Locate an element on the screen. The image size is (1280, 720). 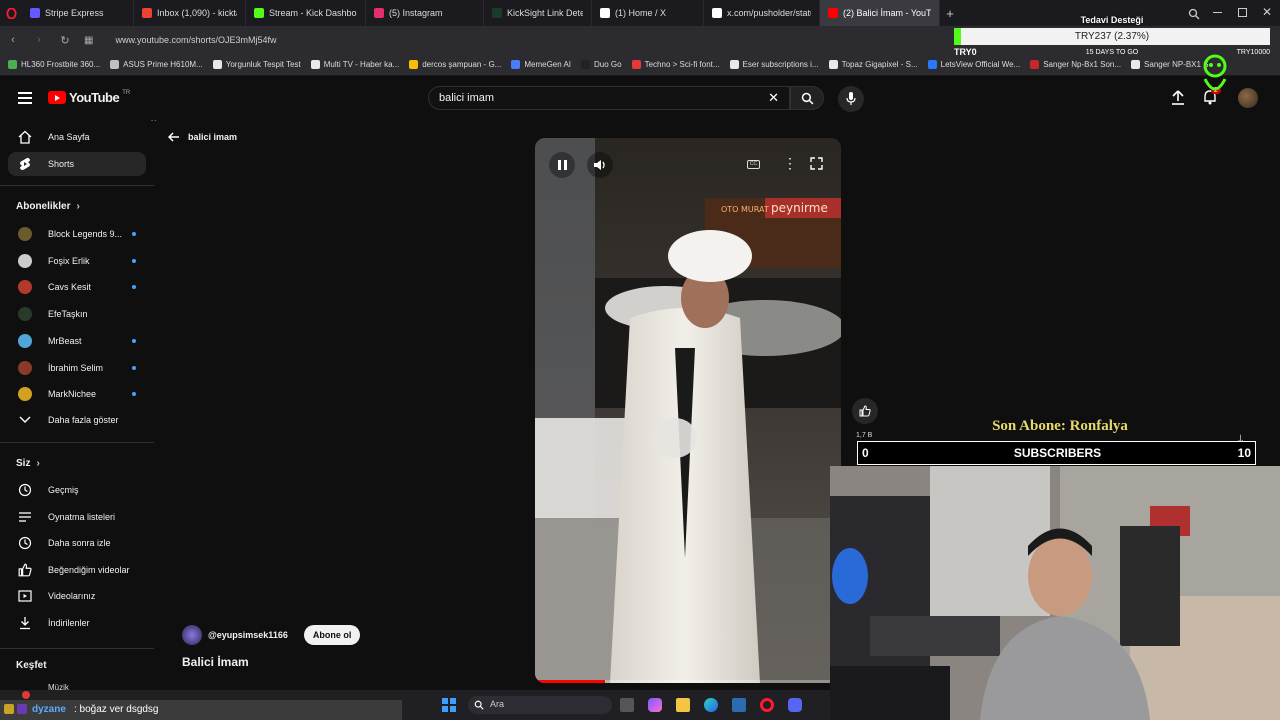
sidebar-subscription-item: EfeTaşkın is located at coordinates (77, 314).